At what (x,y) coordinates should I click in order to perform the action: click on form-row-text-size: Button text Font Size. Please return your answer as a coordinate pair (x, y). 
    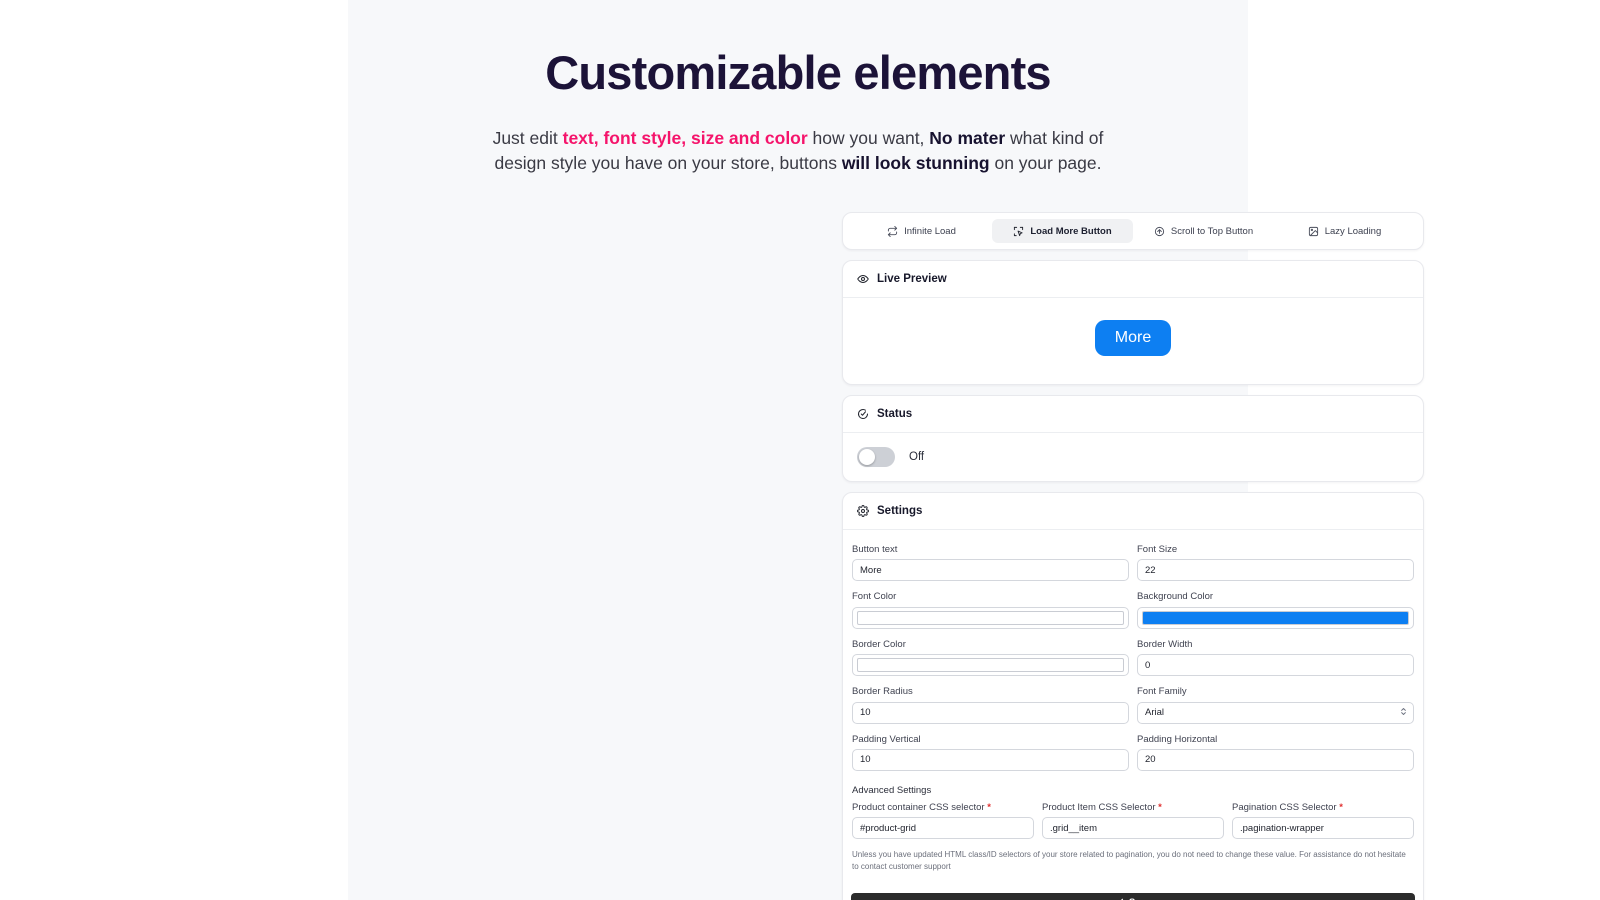
    Looking at the image, I should click on (1133, 563).